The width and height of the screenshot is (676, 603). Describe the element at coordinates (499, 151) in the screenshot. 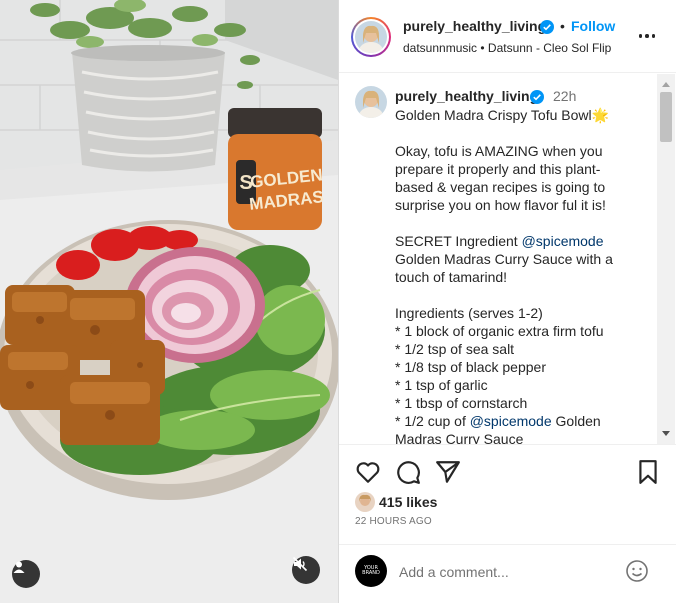

I see `caption-line: Okay, tofu is AMAZING when you` at that location.